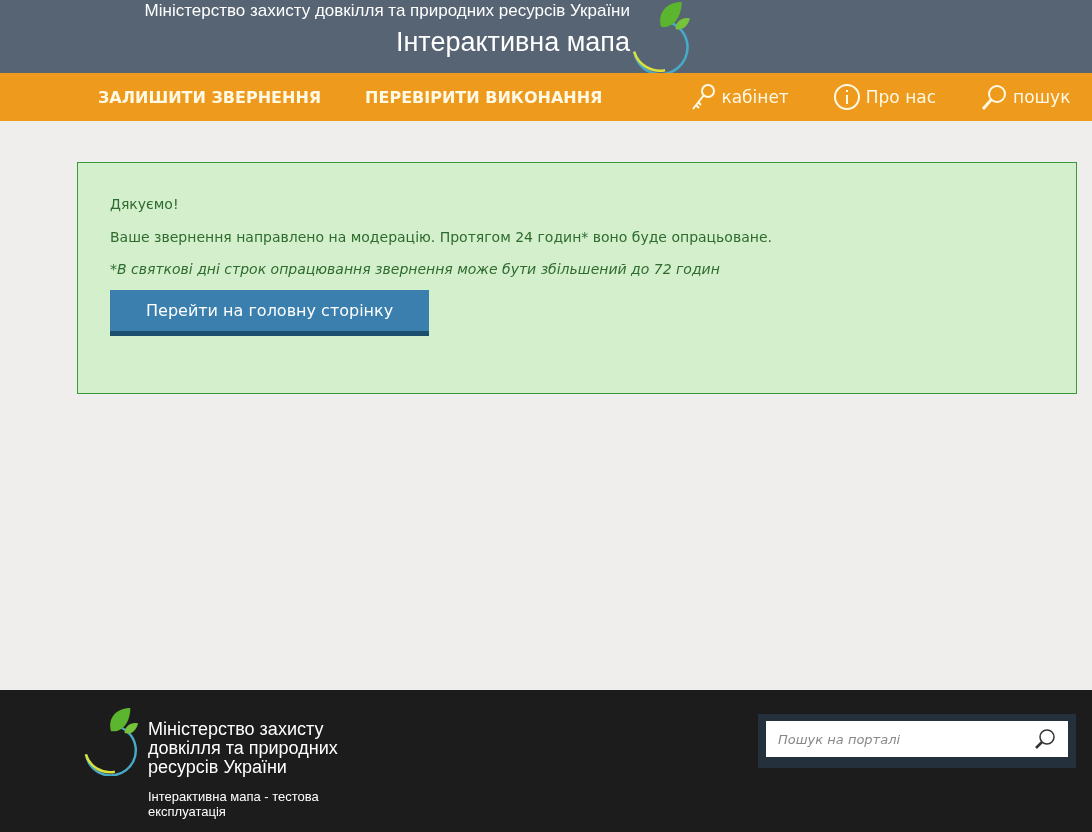 Image resolution: width=1092 pixels, height=832 pixels. Describe the element at coordinates (894, 739) in the screenshot. I see `search-field: Пошук на порталі` at that location.